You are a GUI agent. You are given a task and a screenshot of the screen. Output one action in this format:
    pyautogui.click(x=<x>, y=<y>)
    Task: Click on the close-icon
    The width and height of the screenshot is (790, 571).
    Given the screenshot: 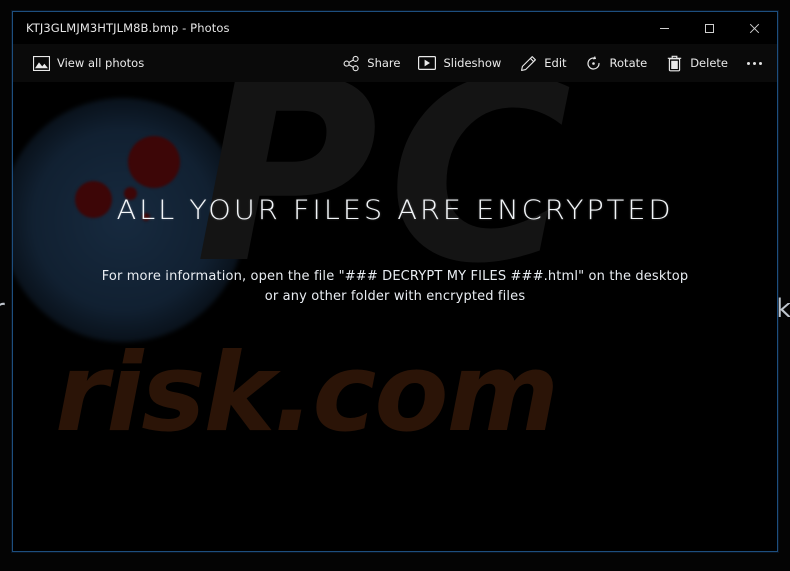 What is the action you would take?
    pyautogui.click(x=754, y=28)
    